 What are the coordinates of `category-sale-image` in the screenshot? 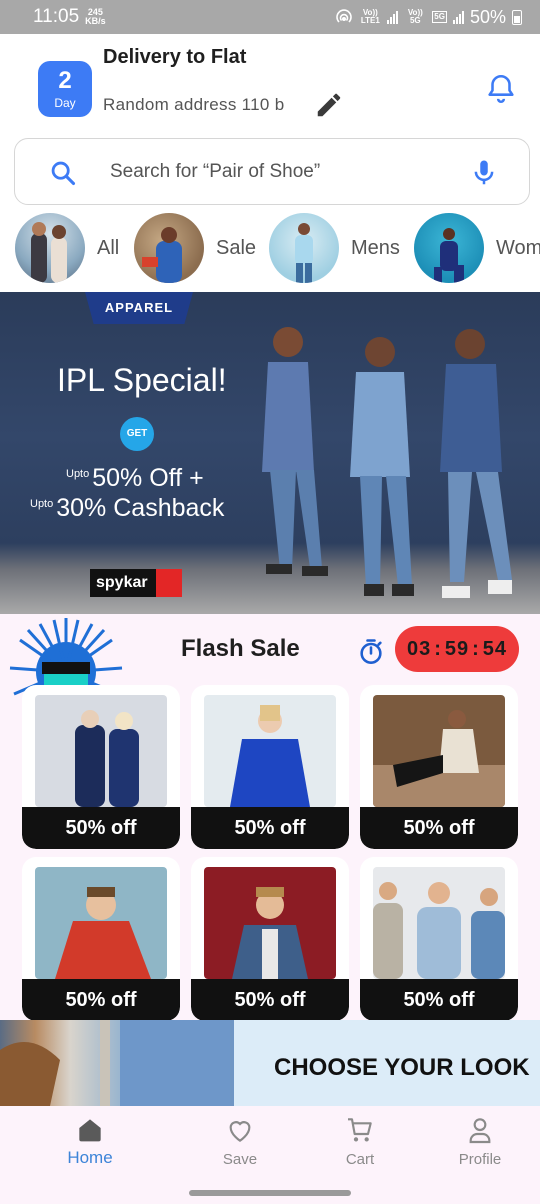 It's located at (169, 248).